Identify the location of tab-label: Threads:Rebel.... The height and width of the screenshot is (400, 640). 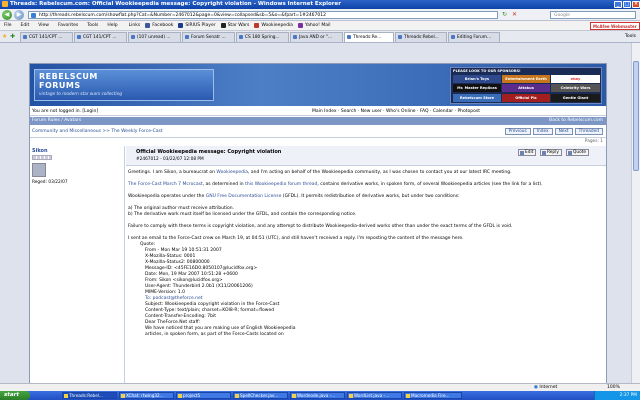
(421, 37).